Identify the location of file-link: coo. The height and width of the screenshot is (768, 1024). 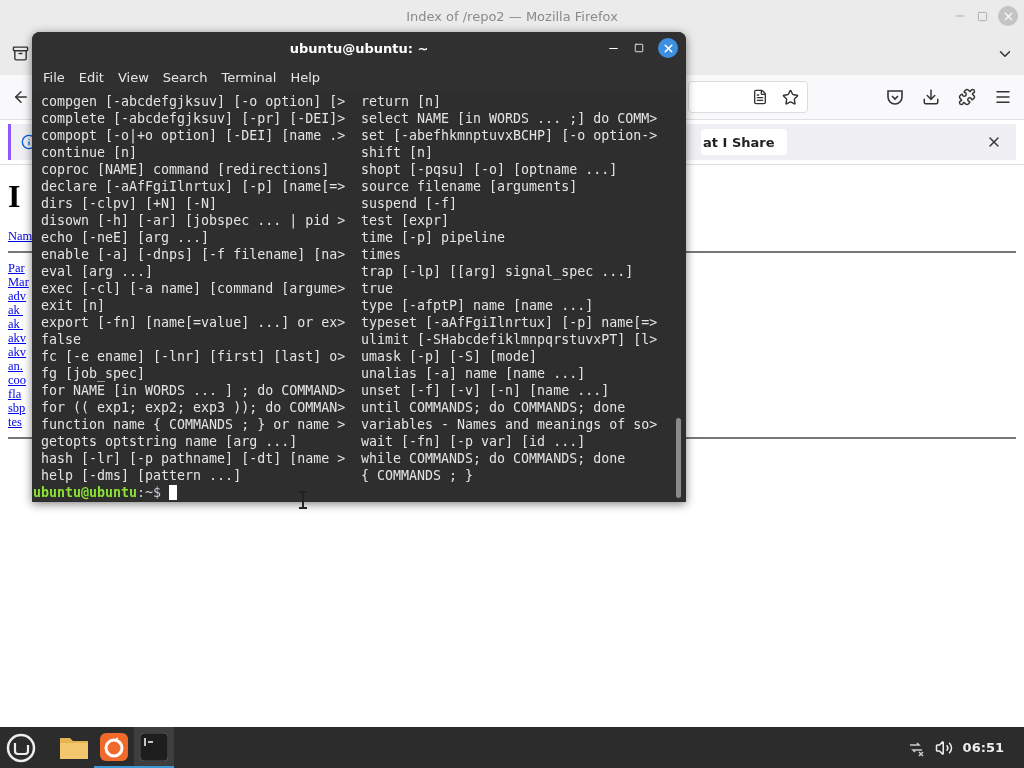
(17, 380).